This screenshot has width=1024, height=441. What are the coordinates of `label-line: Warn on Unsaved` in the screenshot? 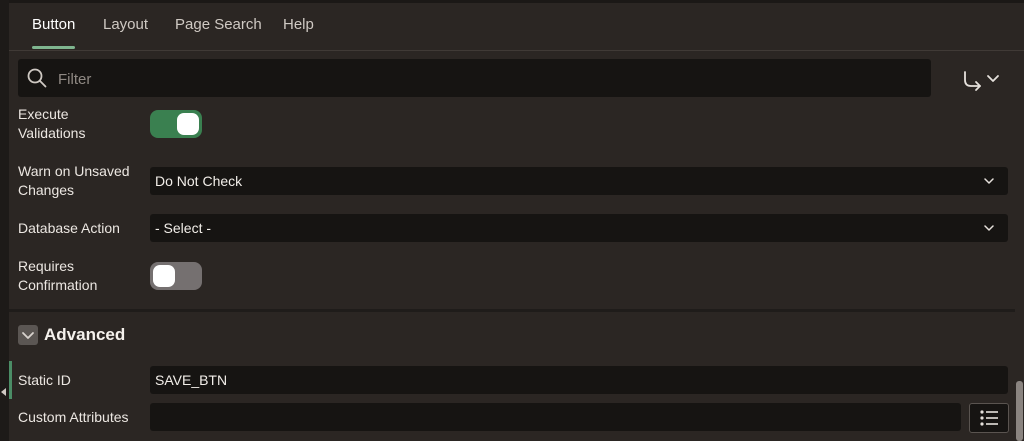 It's located at (74, 171).